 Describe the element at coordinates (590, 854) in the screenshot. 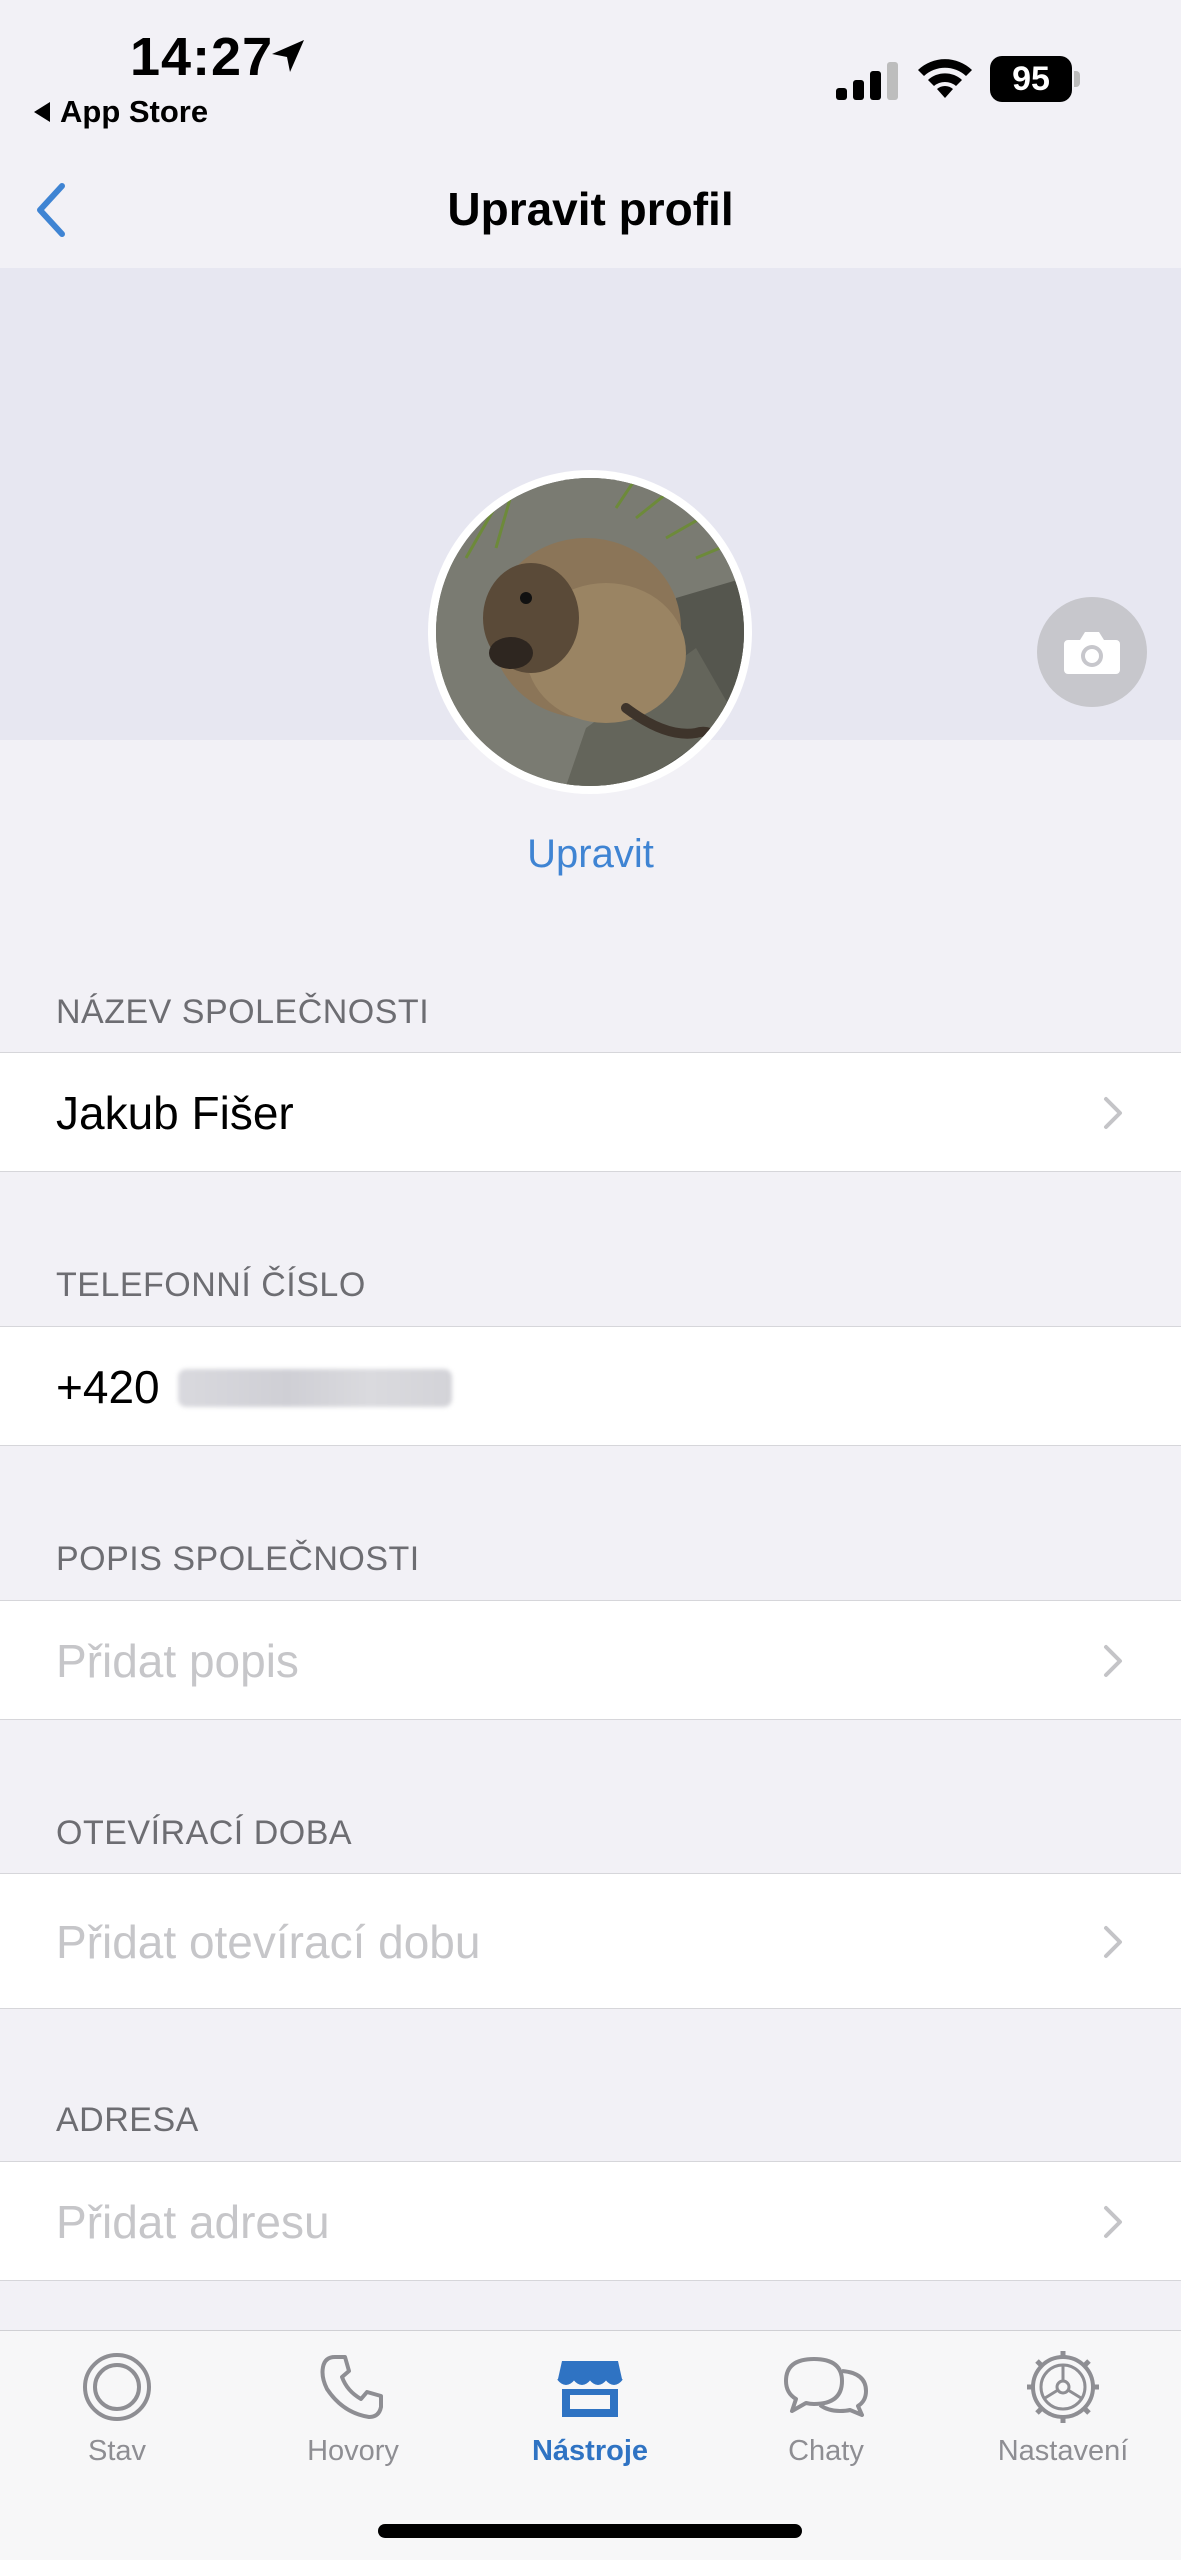

I see `edit-photo-link: Upravit` at that location.